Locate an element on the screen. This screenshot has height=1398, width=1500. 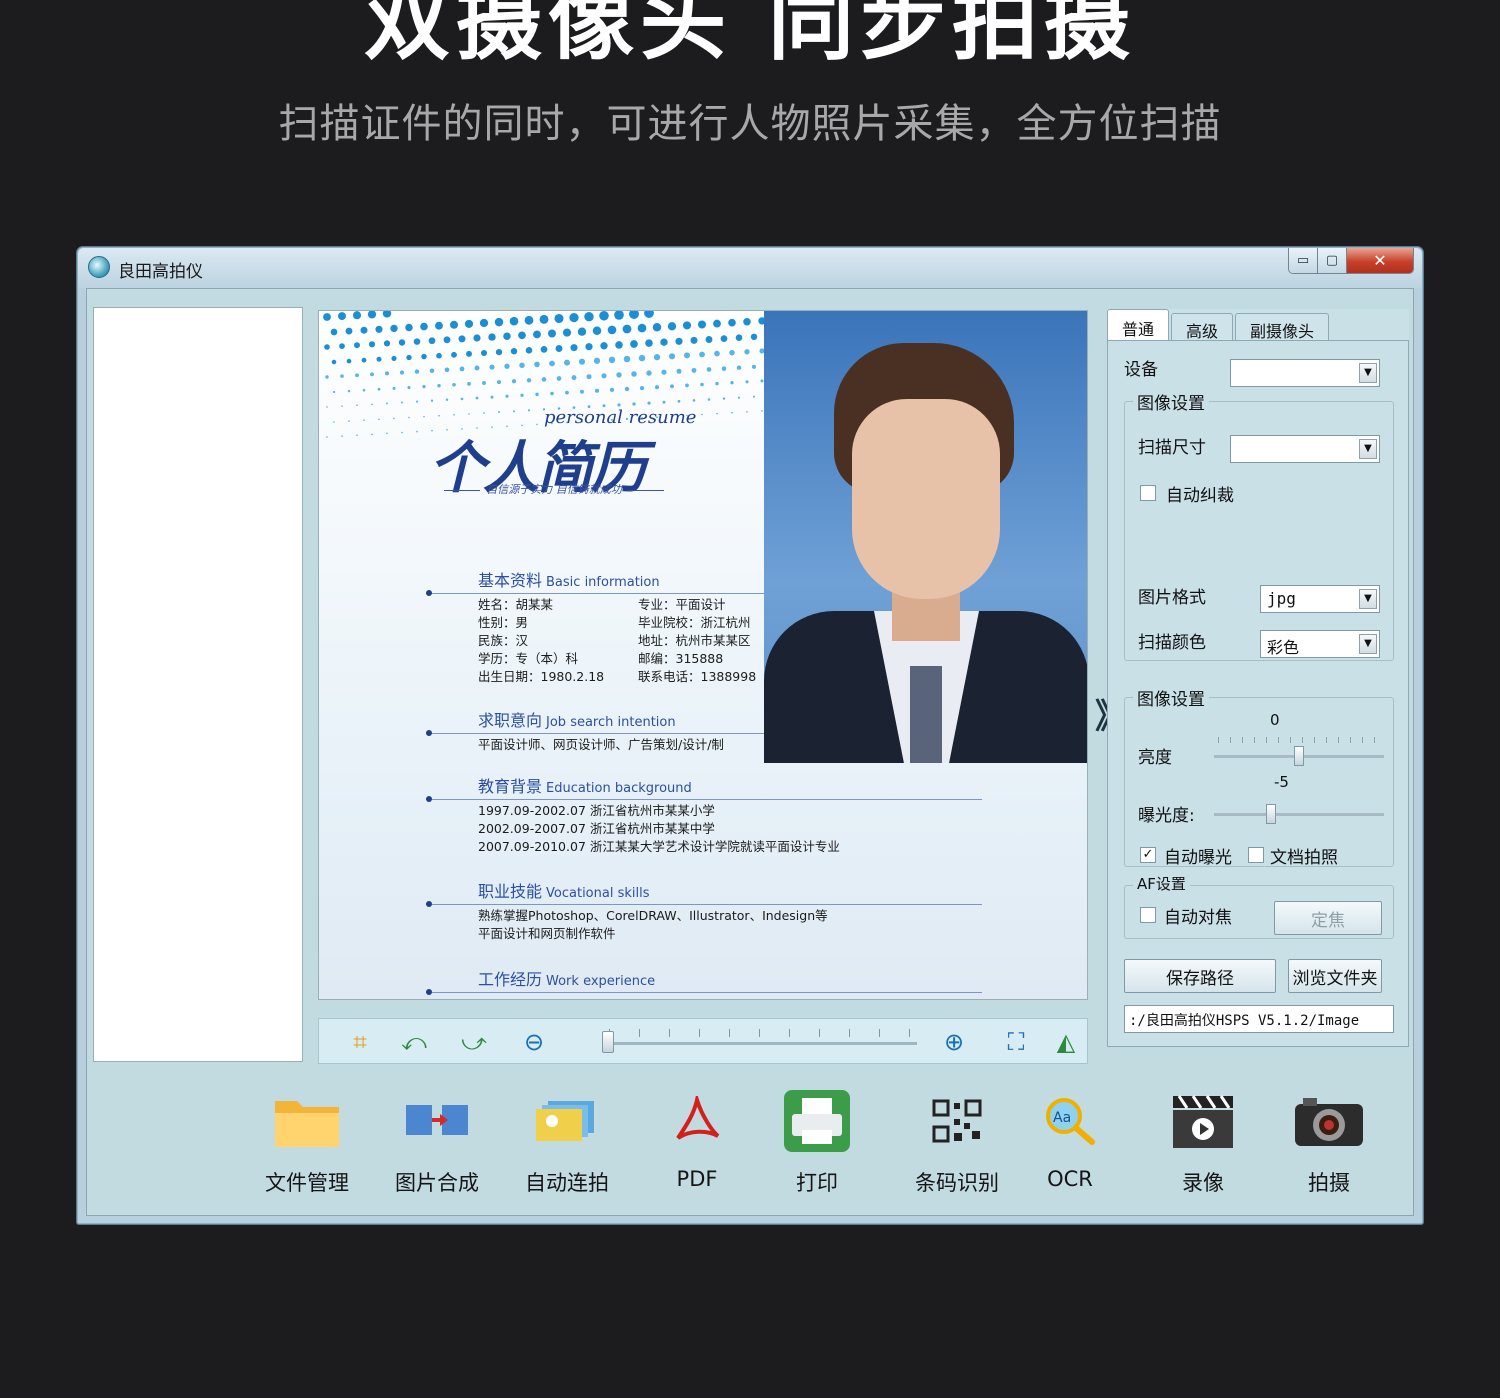
video-icon is located at coordinates (1203, 1121).